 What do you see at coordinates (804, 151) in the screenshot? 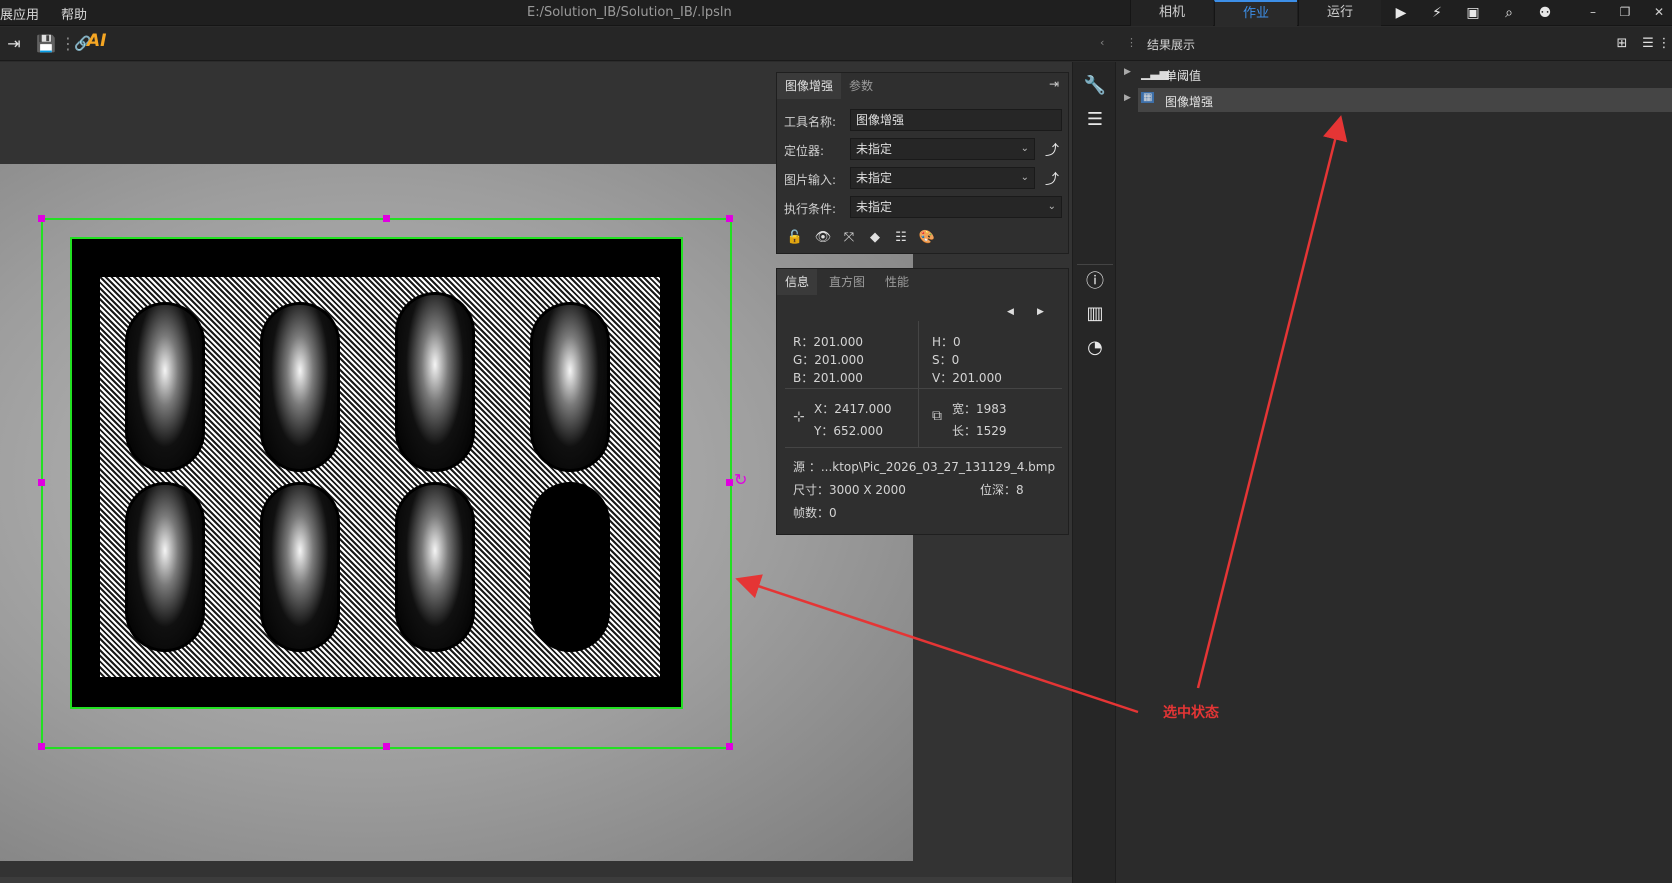
I see `locator-label: 定位器:` at bounding box center [804, 151].